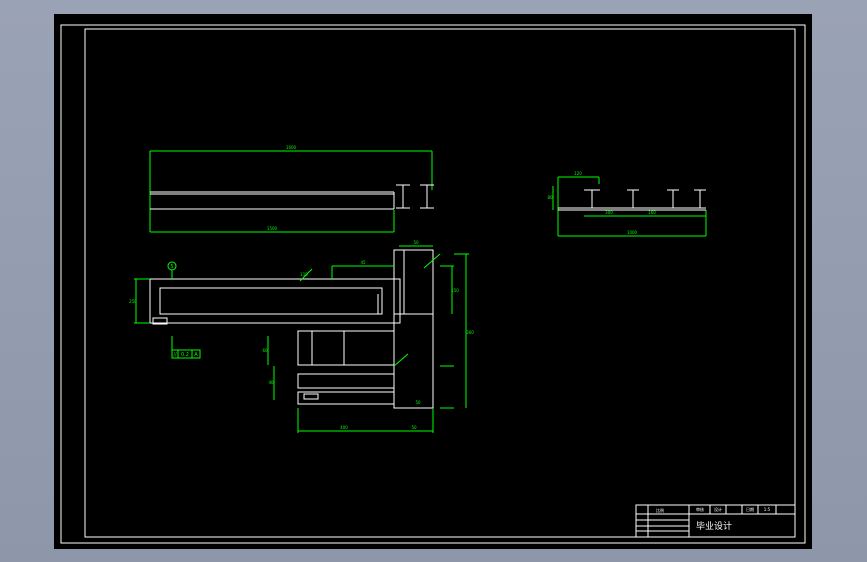  Describe the element at coordinates (718, 509) in the screenshot. I see `tb-label-r3: 设计` at that location.